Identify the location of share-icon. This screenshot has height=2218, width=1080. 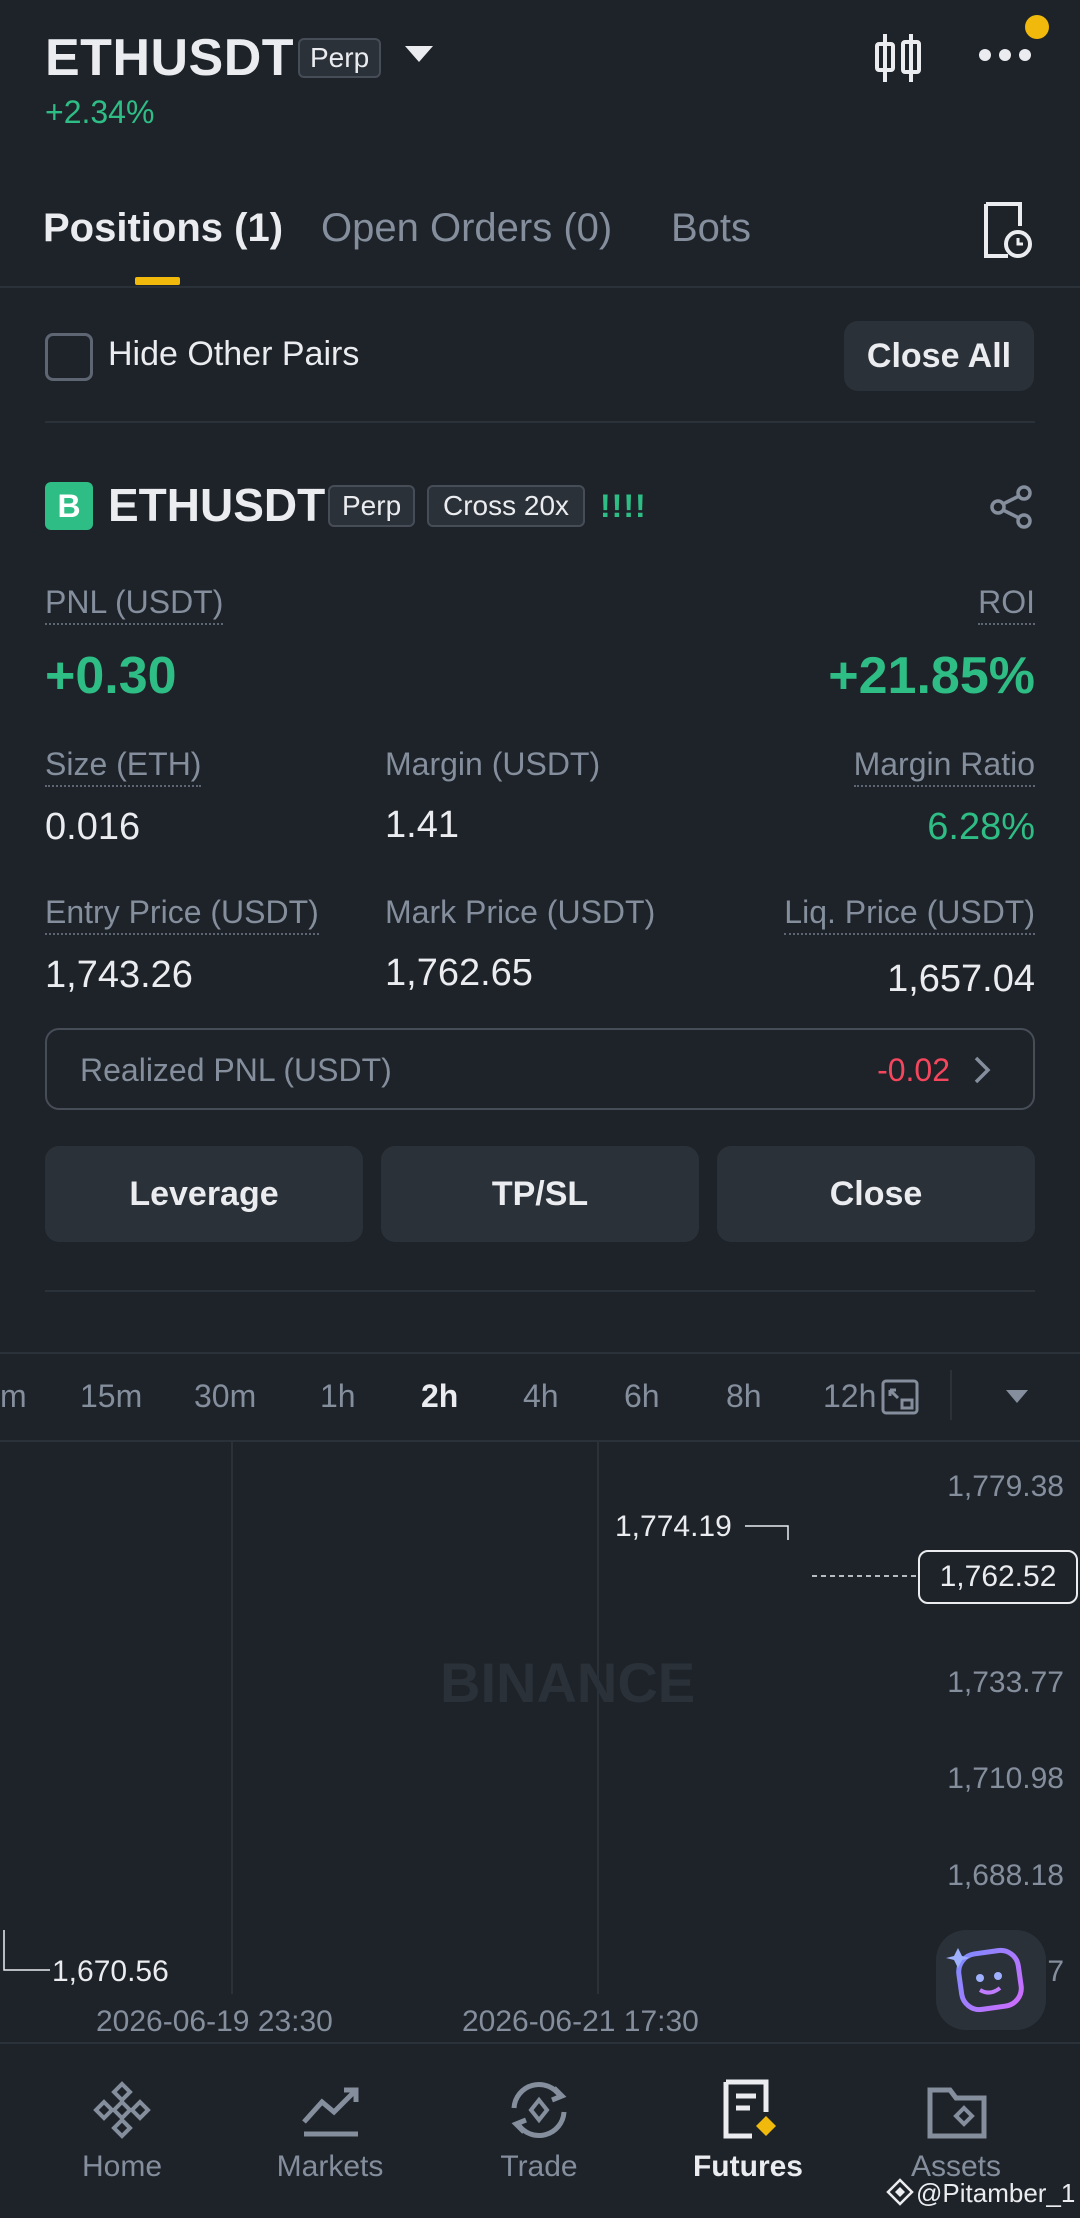
(1011, 507).